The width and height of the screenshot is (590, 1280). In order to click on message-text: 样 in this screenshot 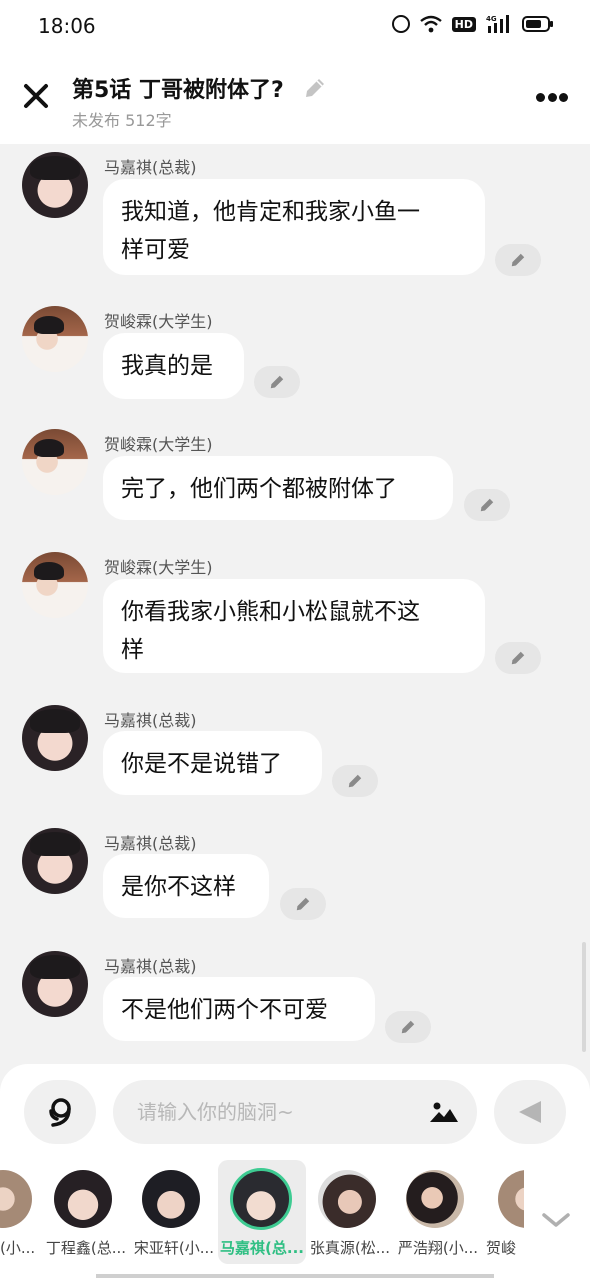, I will do `click(132, 650)`.